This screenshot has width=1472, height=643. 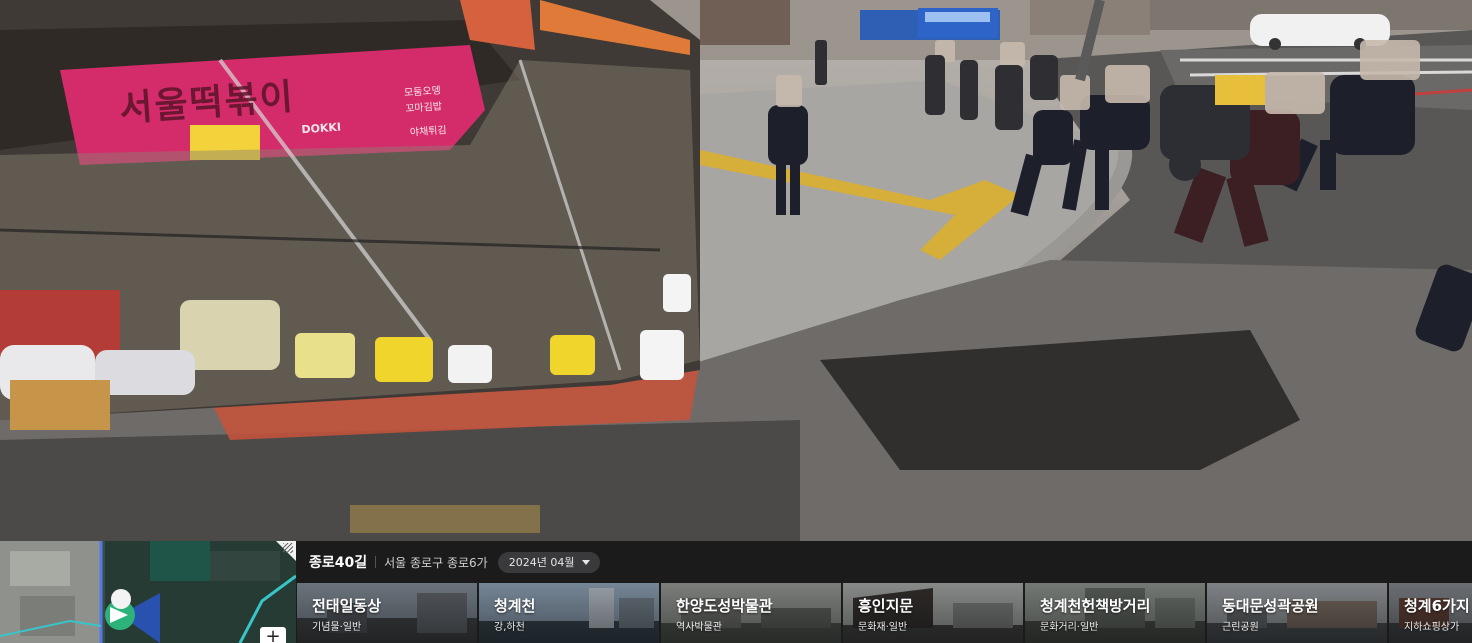 I want to click on place-category: 문화거리·일반, so click(x=1069, y=627).